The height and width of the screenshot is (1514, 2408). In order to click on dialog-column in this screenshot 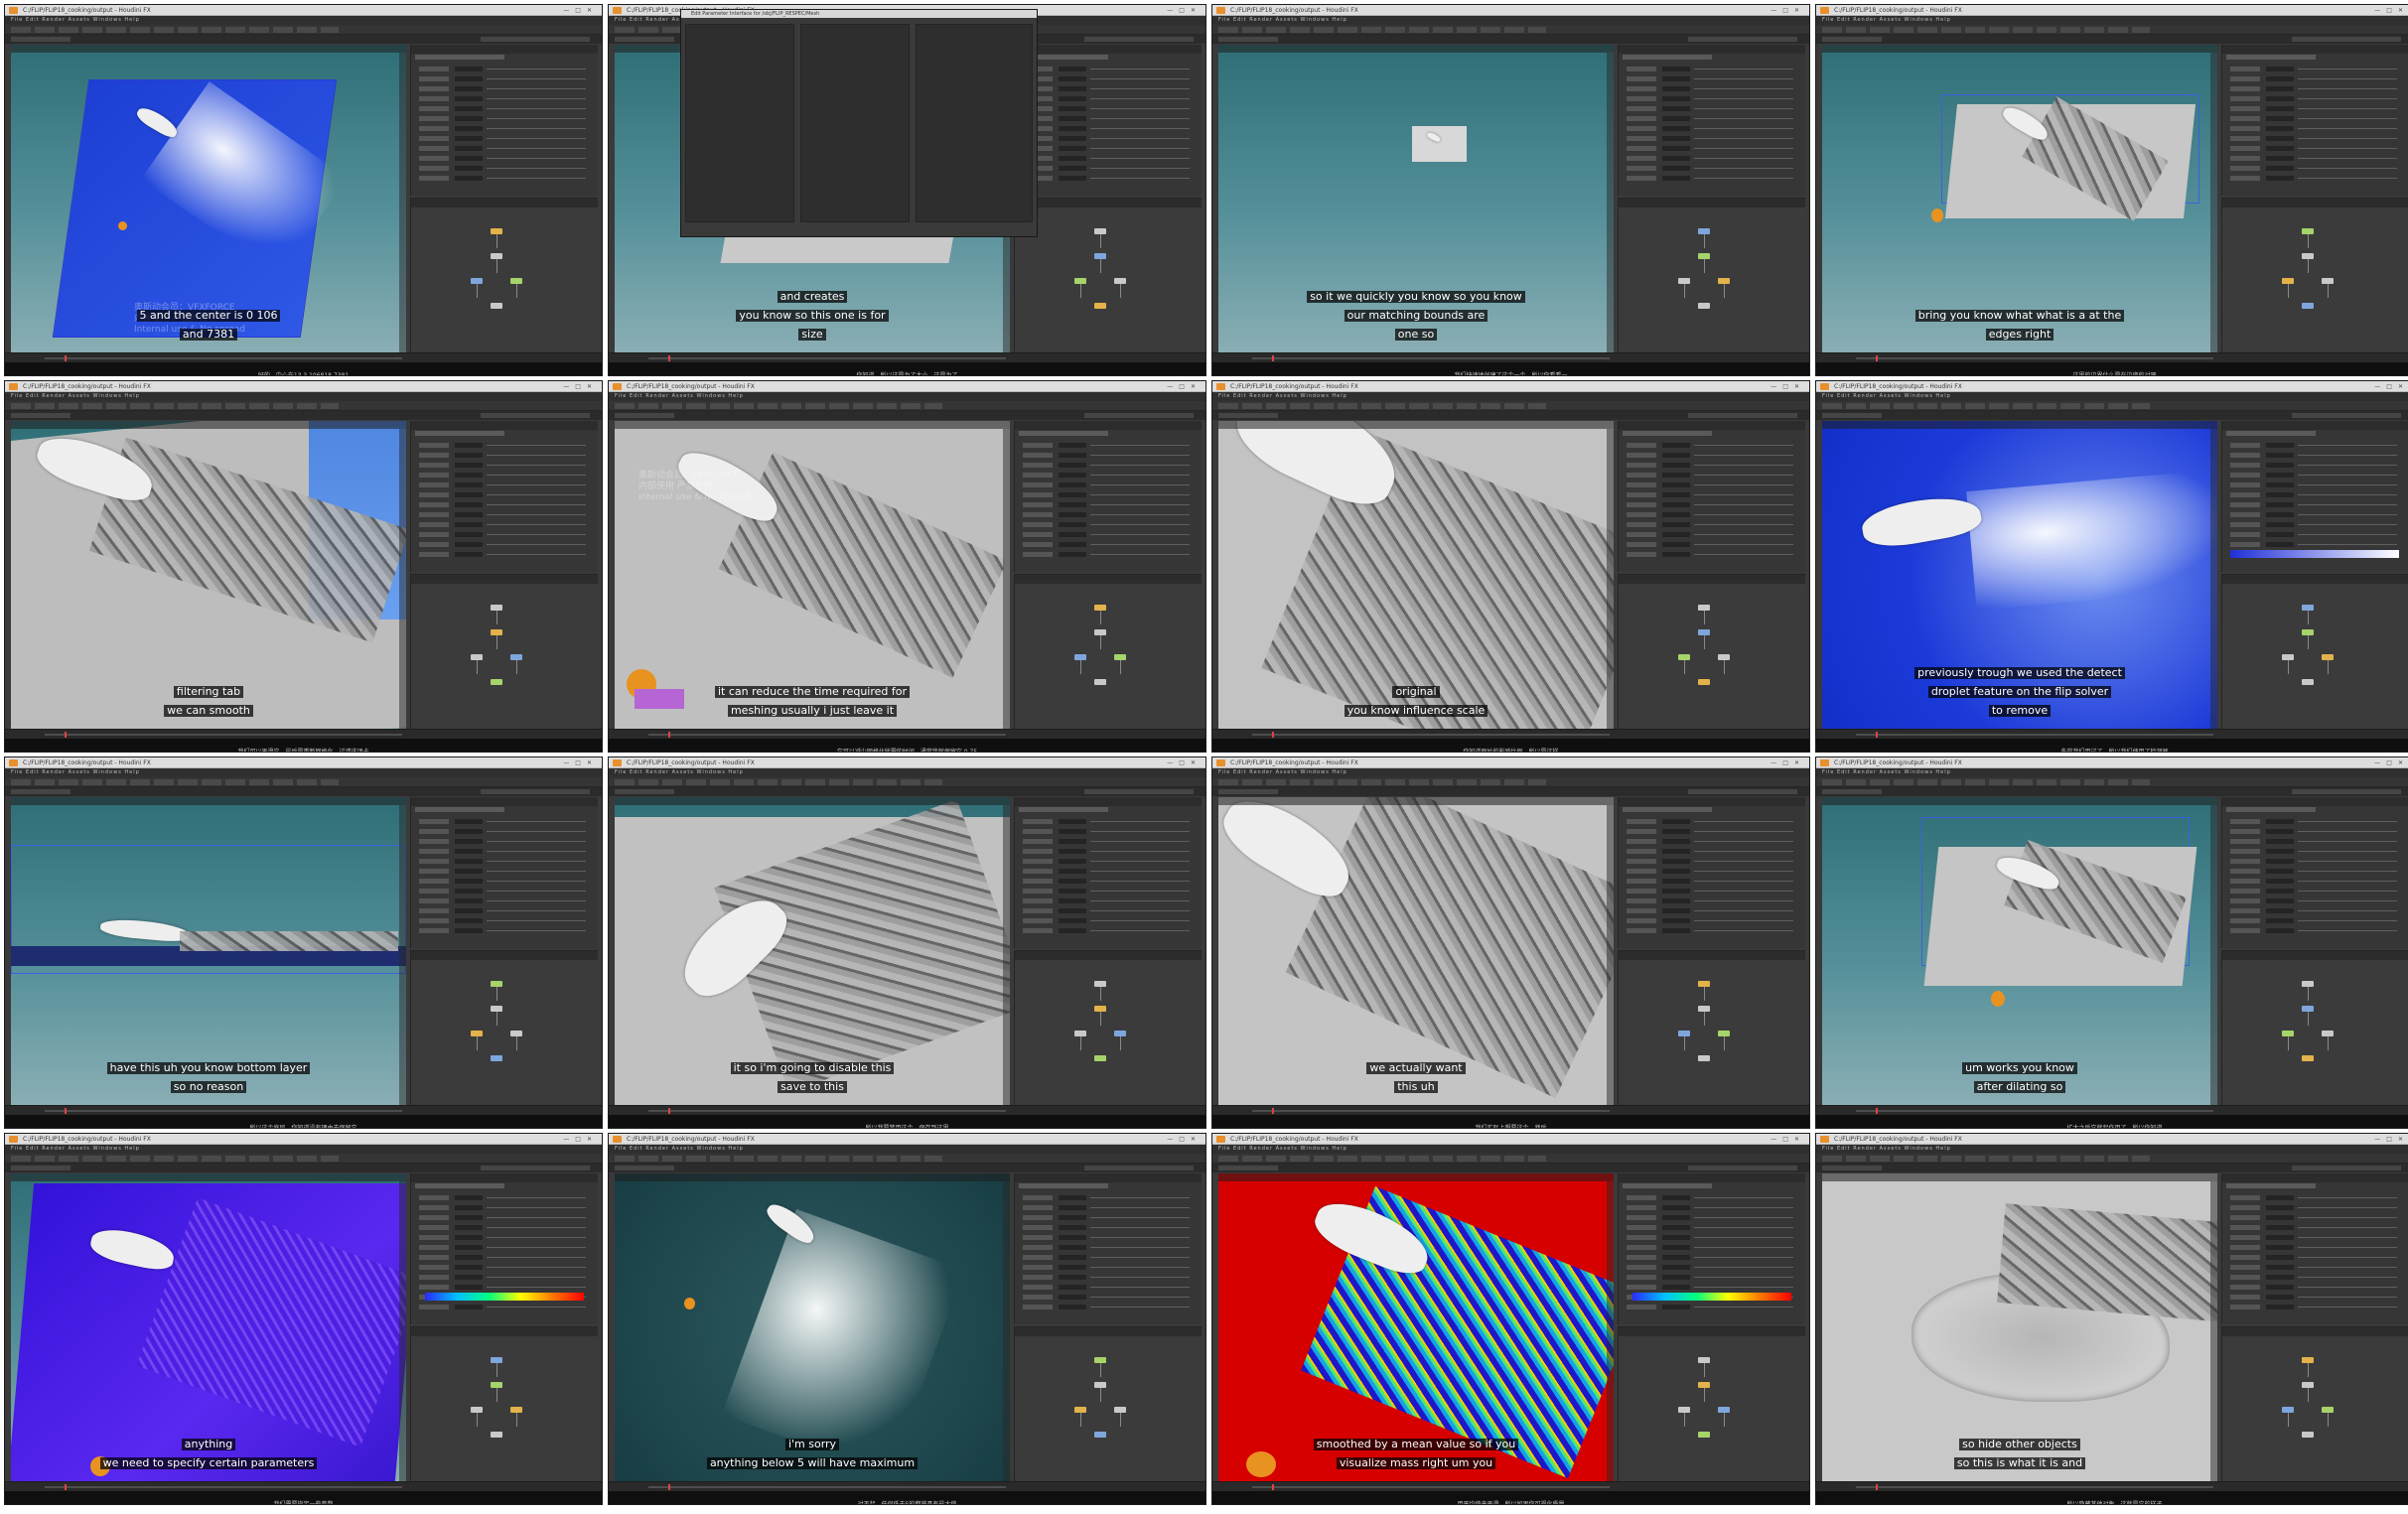, I will do `click(855, 123)`.